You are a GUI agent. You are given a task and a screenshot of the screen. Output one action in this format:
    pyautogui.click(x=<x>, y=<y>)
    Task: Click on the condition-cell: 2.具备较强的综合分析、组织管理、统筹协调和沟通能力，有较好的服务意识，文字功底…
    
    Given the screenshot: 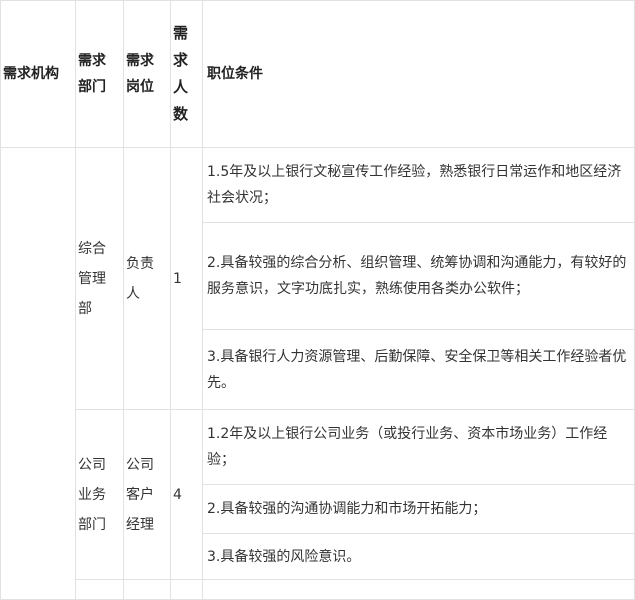 What is the action you would take?
    pyautogui.click(x=418, y=276)
    